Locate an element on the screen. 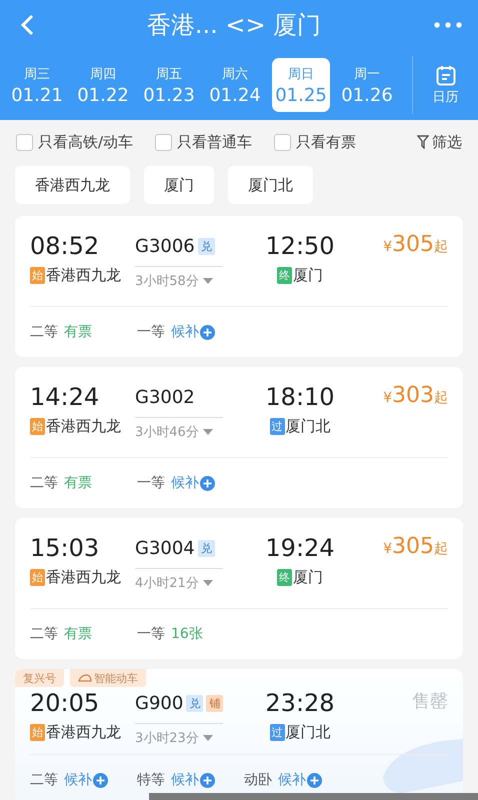 The height and width of the screenshot is (800, 478). route-title: 香港... <> 厦门 is located at coordinates (234, 25).